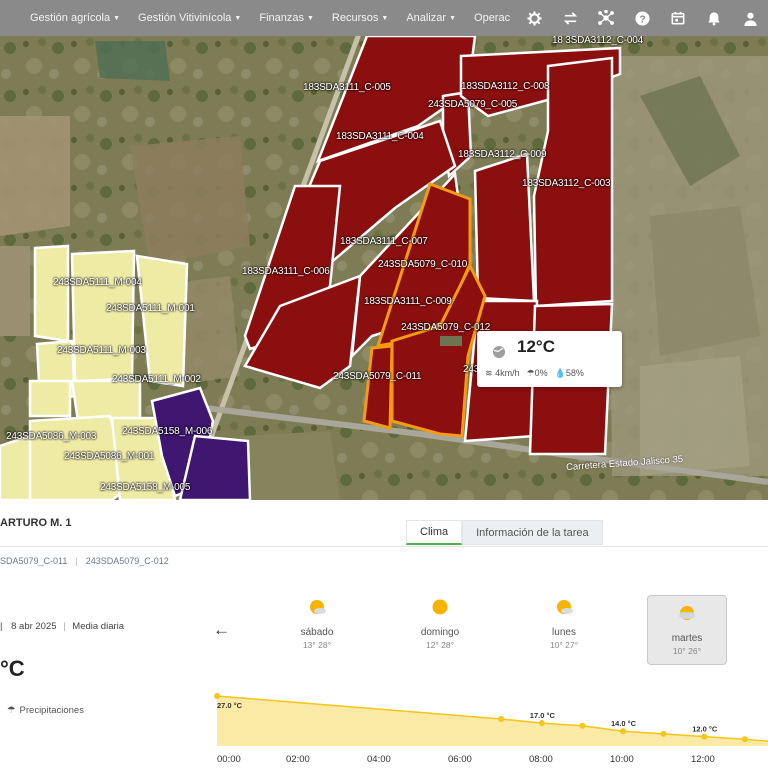 The image size is (768, 768). Describe the element at coordinates (566, 183) in the screenshot. I see `plot-label: 183SDA3112_C-003` at that location.